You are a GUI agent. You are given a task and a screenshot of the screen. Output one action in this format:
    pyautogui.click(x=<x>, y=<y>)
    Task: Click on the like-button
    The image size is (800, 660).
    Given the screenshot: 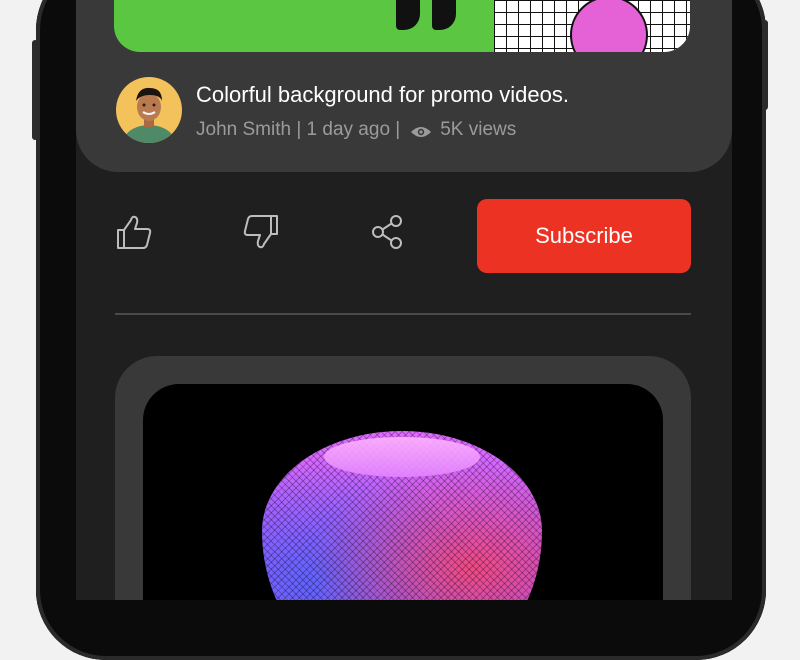 What is the action you would take?
    pyautogui.click(x=134, y=232)
    